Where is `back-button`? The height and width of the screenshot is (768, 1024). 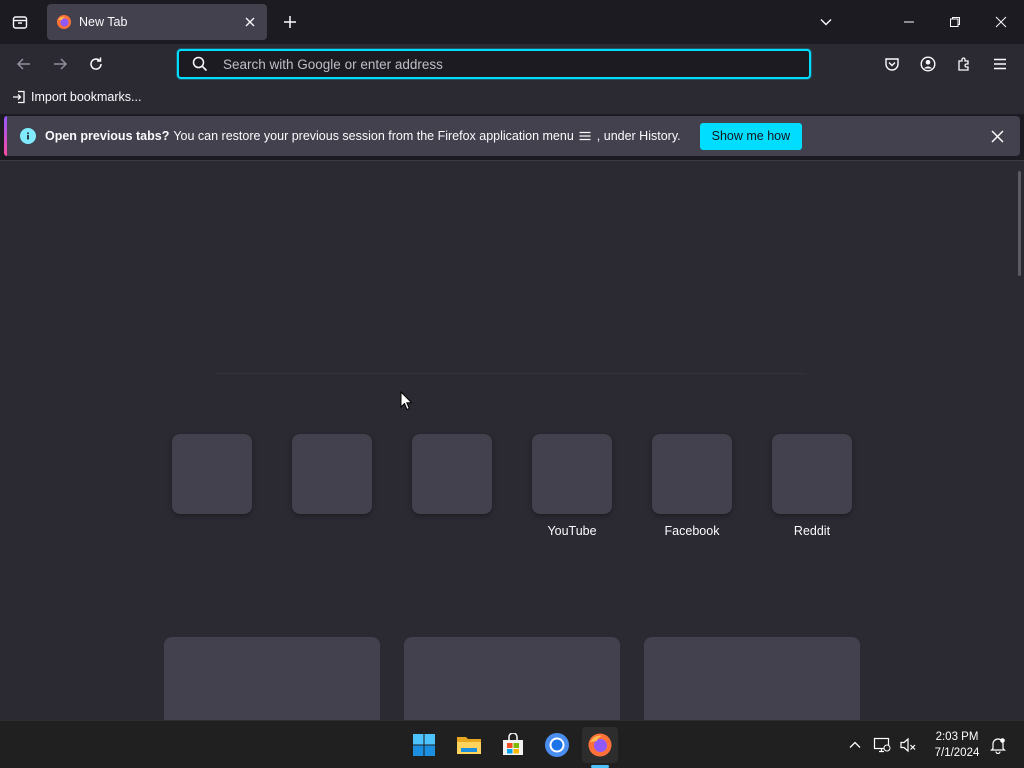 back-button is located at coordinates (24, 64).